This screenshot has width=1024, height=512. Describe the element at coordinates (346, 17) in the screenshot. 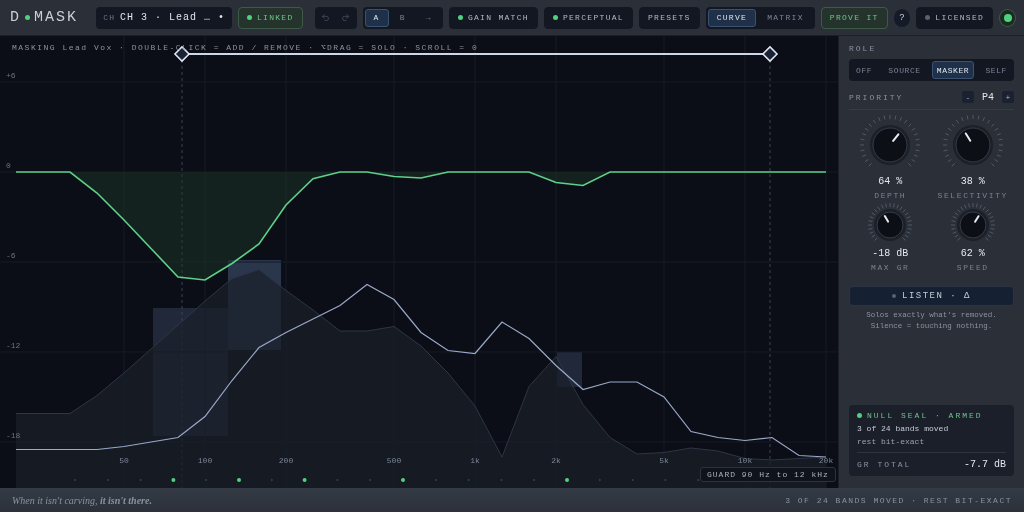

I see `redo-icon` at that location.